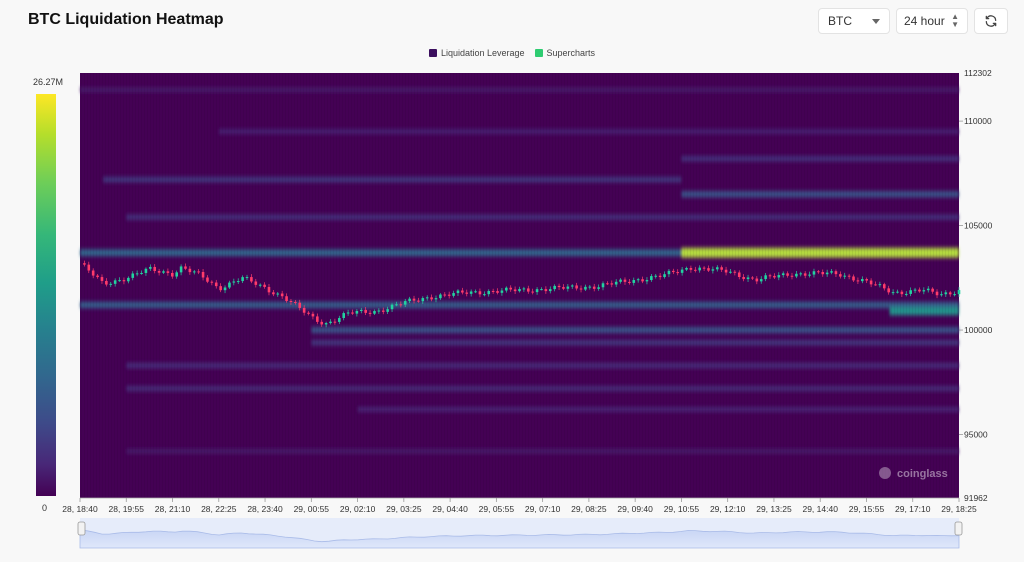 The image size is (1024, 562). I want to click on x-tick-label: 28, 19:55, so click(127, 509).